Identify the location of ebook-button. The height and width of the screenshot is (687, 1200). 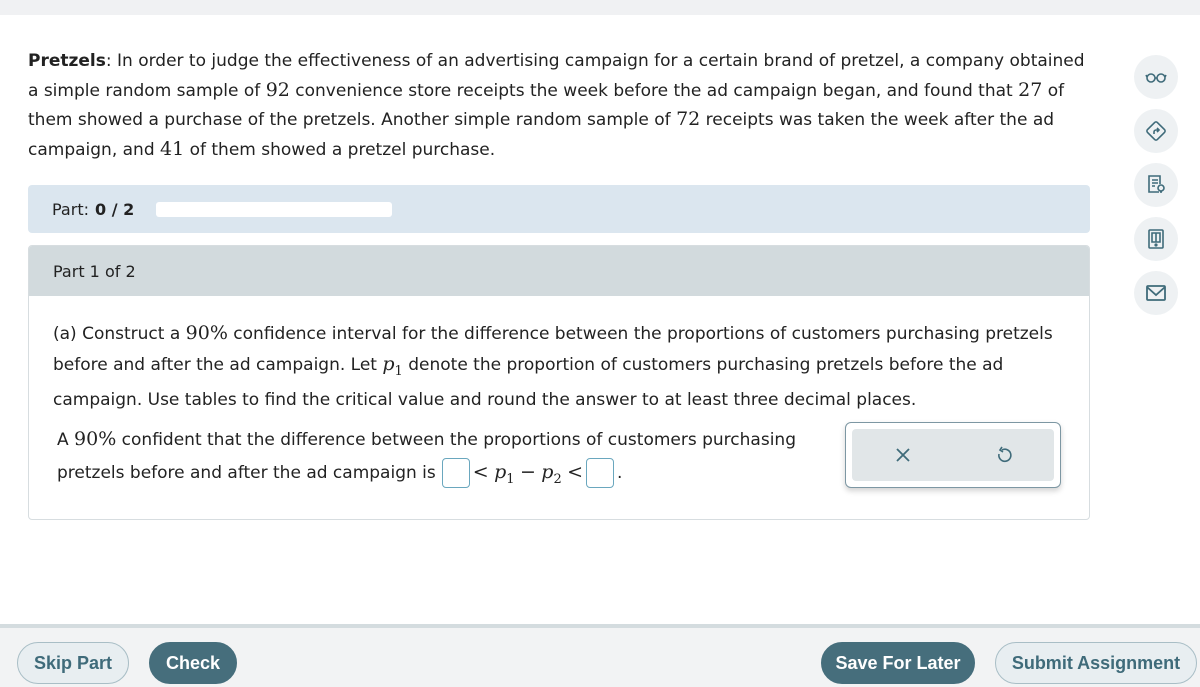
(1156, 239).